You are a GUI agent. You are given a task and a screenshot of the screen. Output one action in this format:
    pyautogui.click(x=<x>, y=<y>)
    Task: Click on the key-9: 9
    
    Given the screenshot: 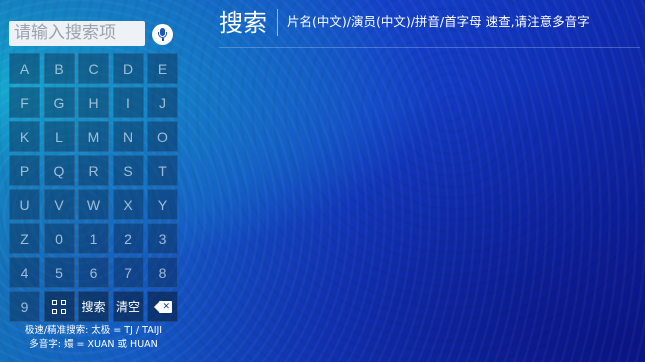 What is the action you would take?
    pyautogui.click(x=24, y=306)
    